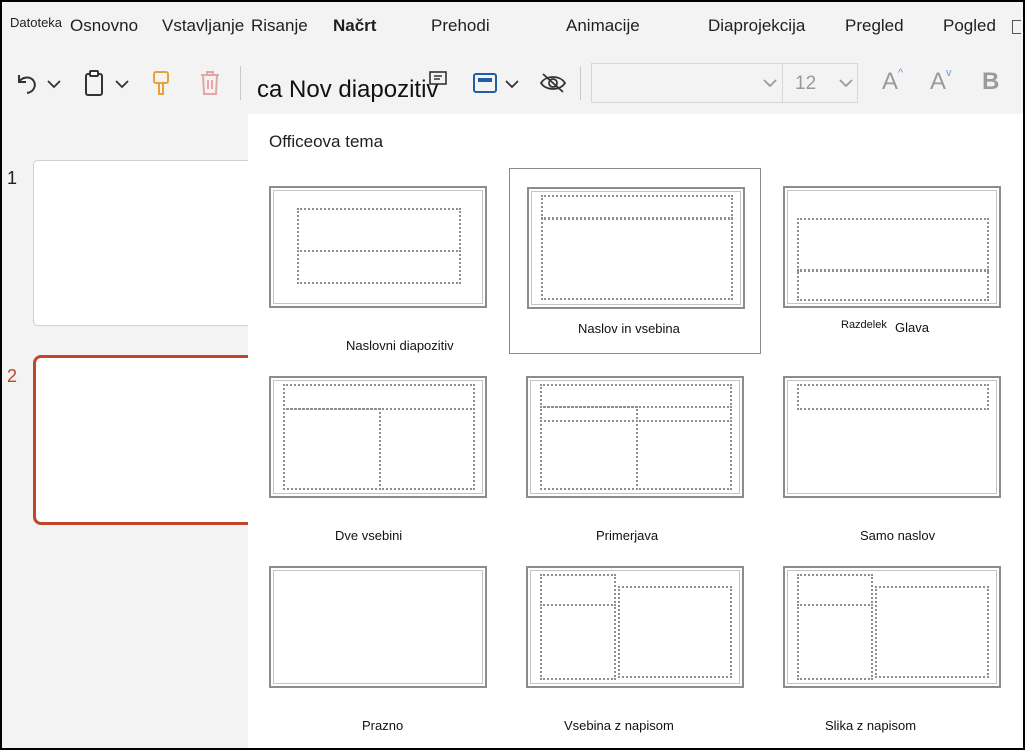 This screenshot has width=1025, height=750. Describe the element at coordinates (619, 725) in the screenshot. I see `layout-label: Vsebina z napisom` at that location.